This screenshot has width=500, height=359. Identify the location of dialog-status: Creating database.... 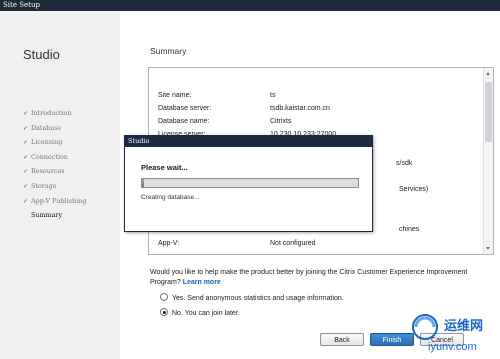
(170, 197).